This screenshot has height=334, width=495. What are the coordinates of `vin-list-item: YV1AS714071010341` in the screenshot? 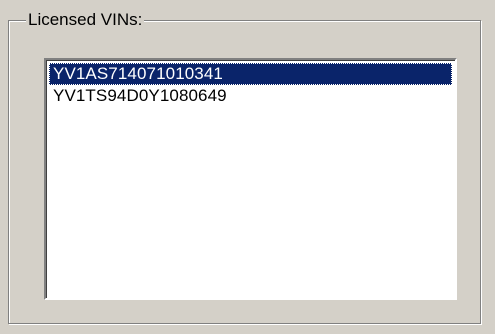 It's located at (250, 74).